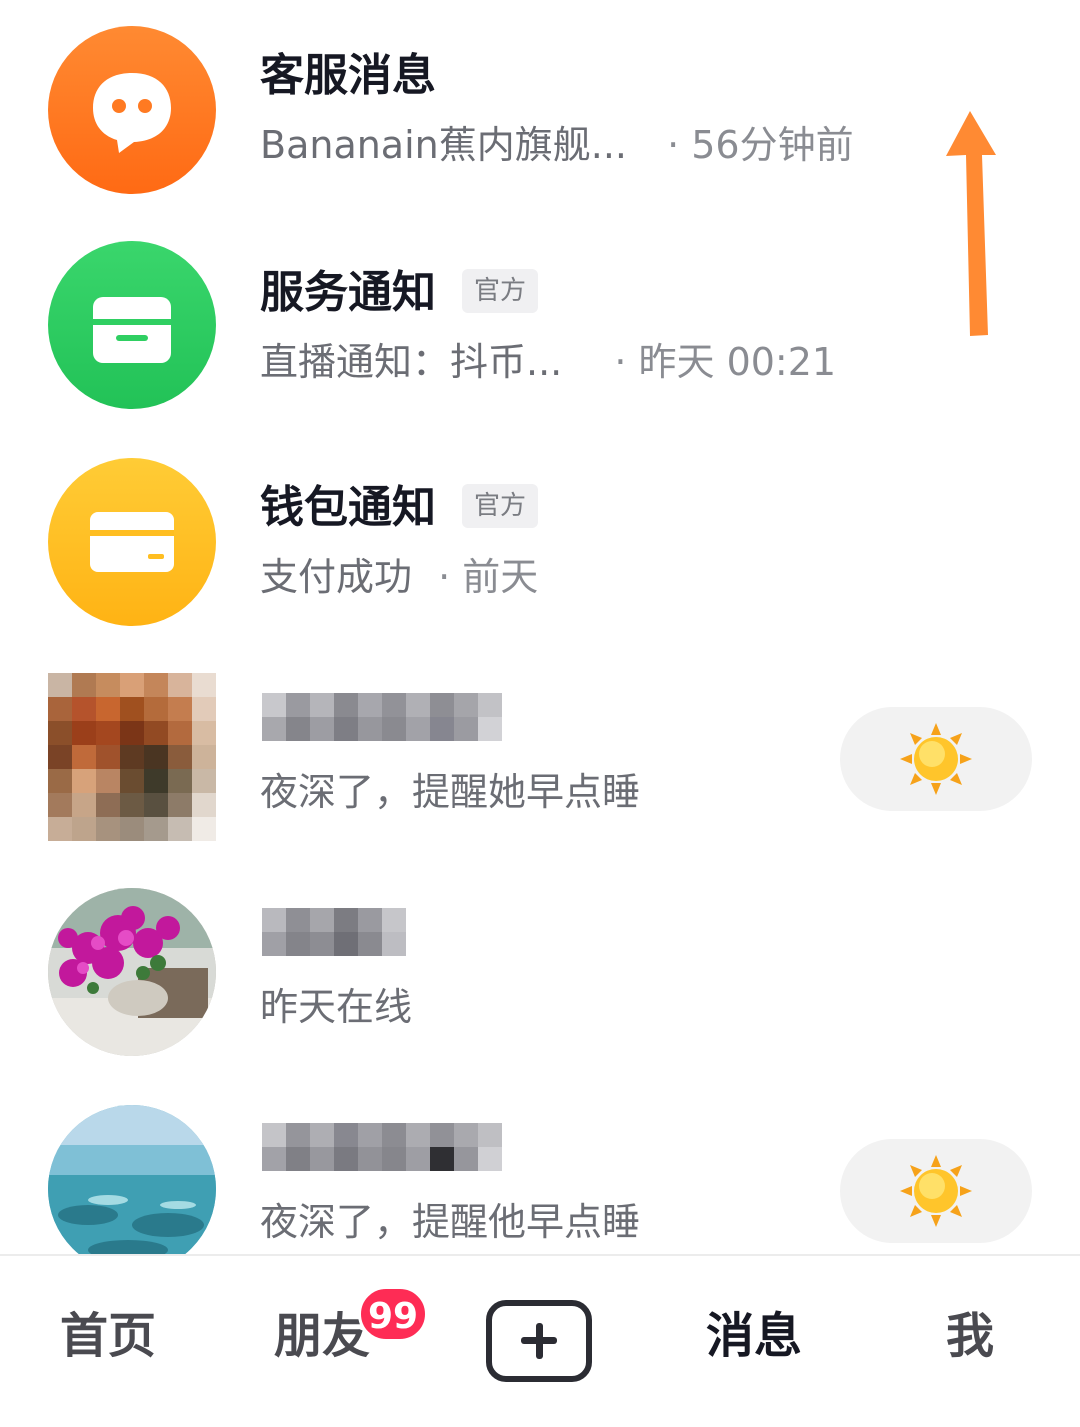  Describe the element at coordinates (336, 1007) in the screenshot. I see `message-preview-text: 昨天在线` at that location.